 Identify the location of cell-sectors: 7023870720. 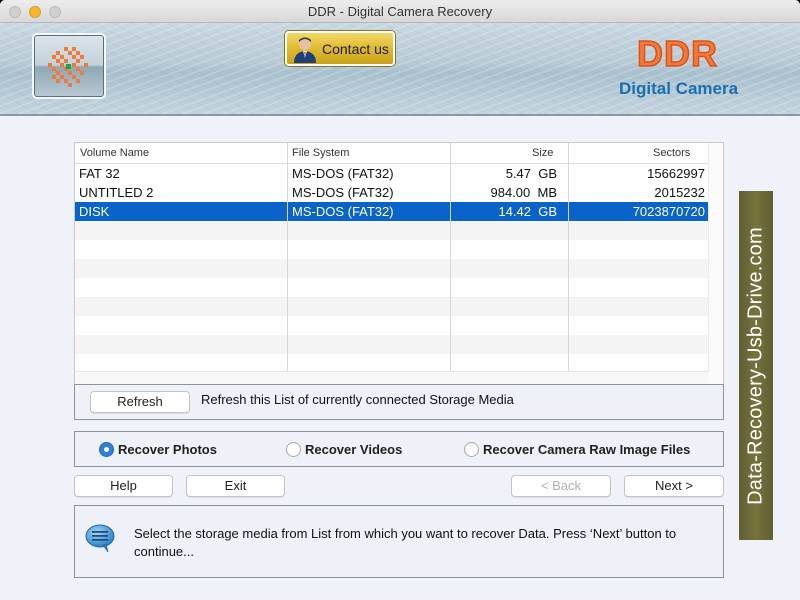
(668, 211).